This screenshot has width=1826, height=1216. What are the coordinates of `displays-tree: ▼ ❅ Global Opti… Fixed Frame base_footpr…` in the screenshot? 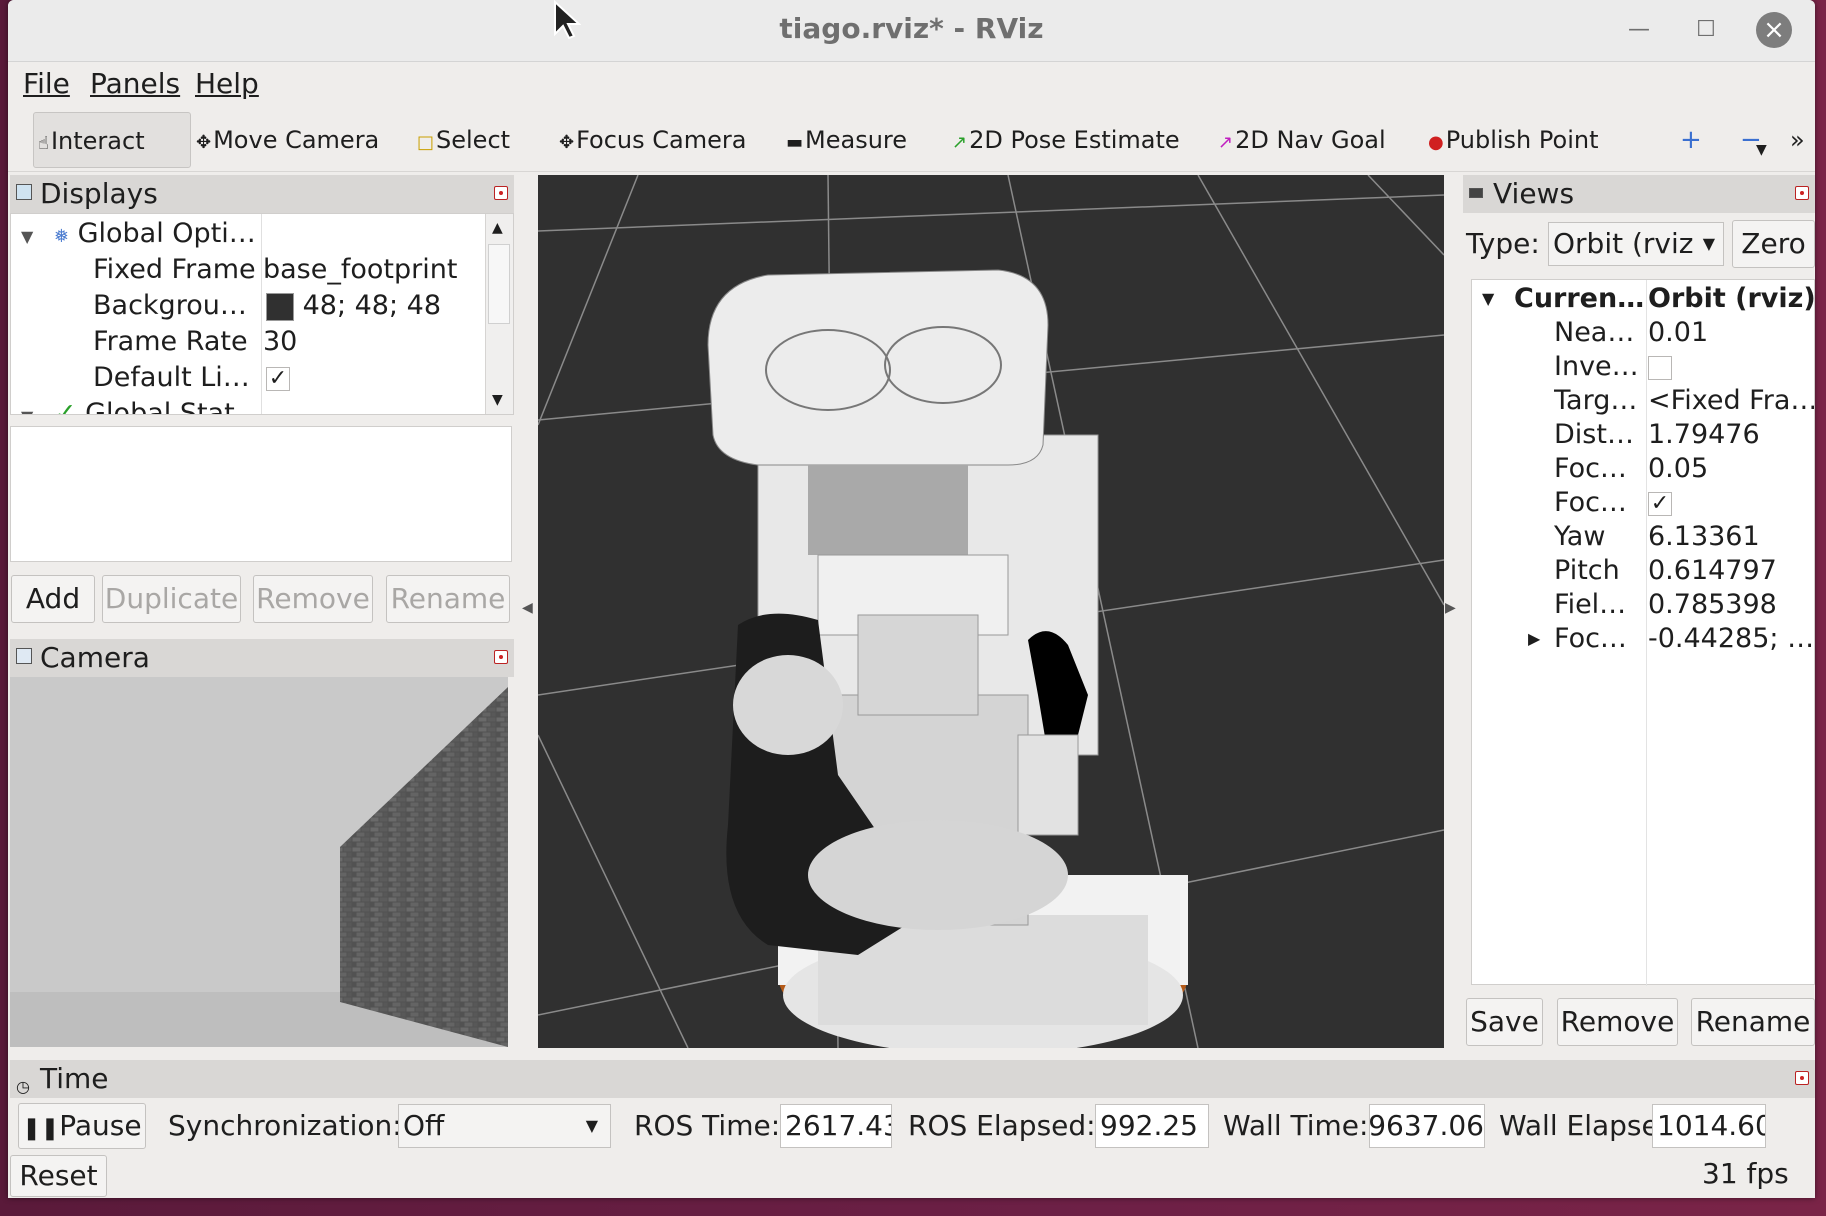 It's located at (262, 314).